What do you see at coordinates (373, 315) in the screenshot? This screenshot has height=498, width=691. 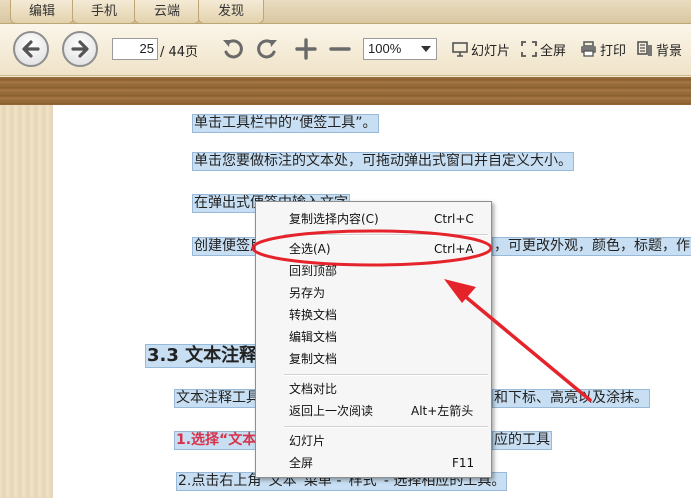 I see `menu-item-convert-document: 转换文档` at bounding box center [373, 315].